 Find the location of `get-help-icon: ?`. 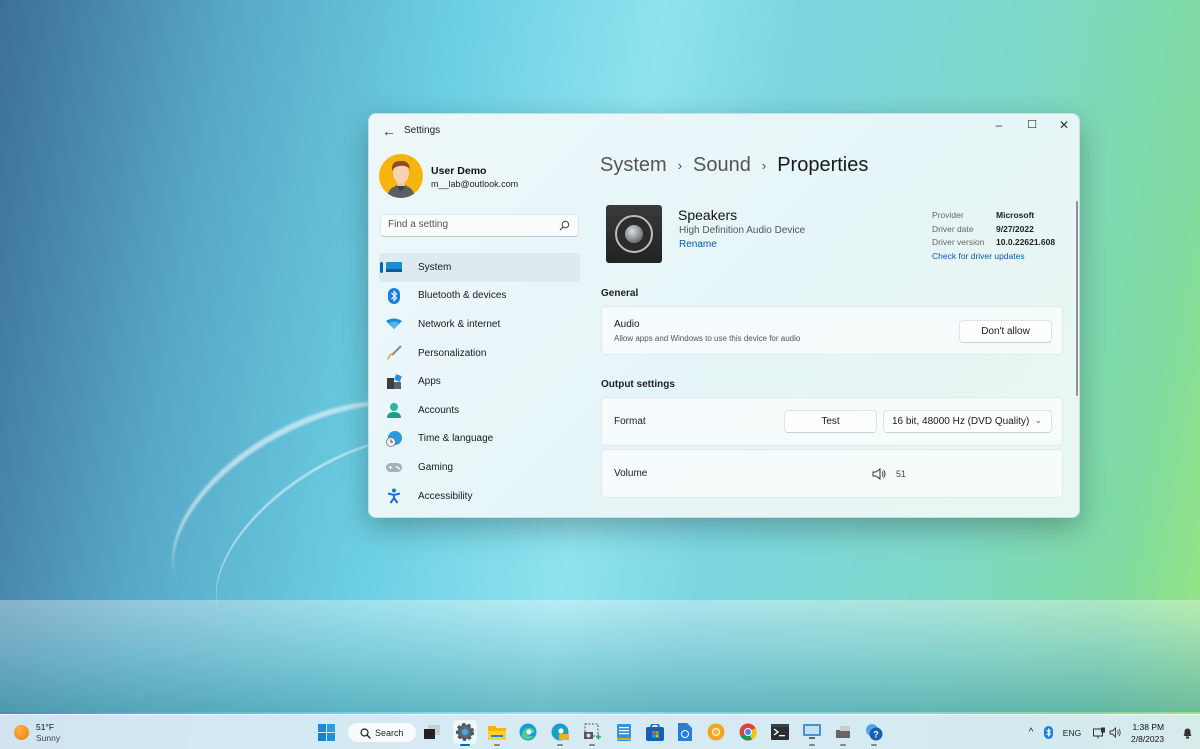

get-help-icon: ? is located at coordinates (874, 733).